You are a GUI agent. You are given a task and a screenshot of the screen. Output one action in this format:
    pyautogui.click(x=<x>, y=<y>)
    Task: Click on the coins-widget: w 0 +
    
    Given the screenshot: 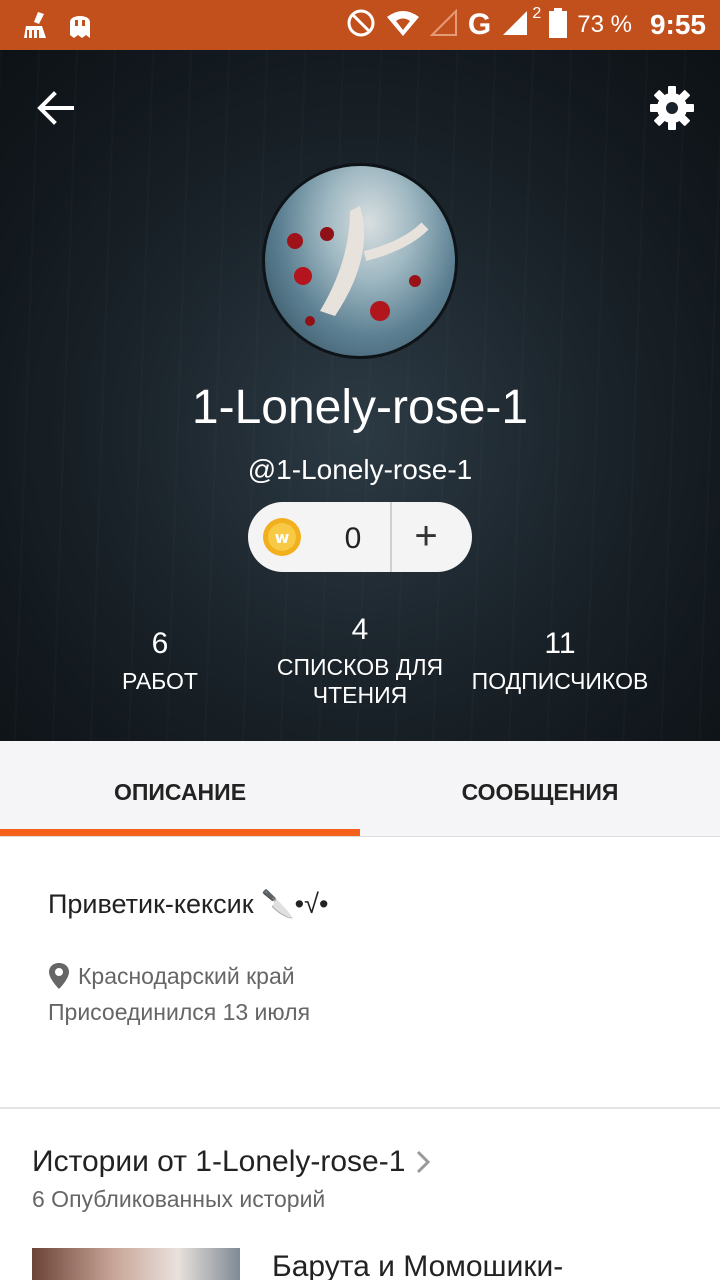 What is the action you would take?
    pyautogui.click(x=360, y=537)
    